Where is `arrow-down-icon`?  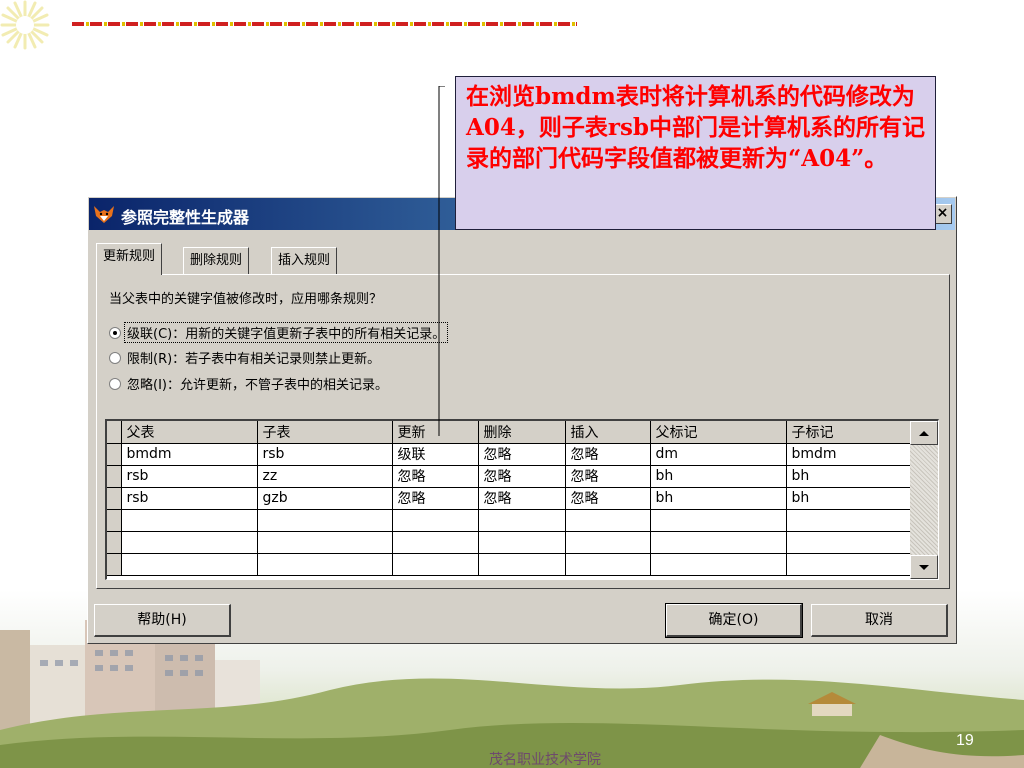
arrow-down-icon is located at coordinates (924, 567).